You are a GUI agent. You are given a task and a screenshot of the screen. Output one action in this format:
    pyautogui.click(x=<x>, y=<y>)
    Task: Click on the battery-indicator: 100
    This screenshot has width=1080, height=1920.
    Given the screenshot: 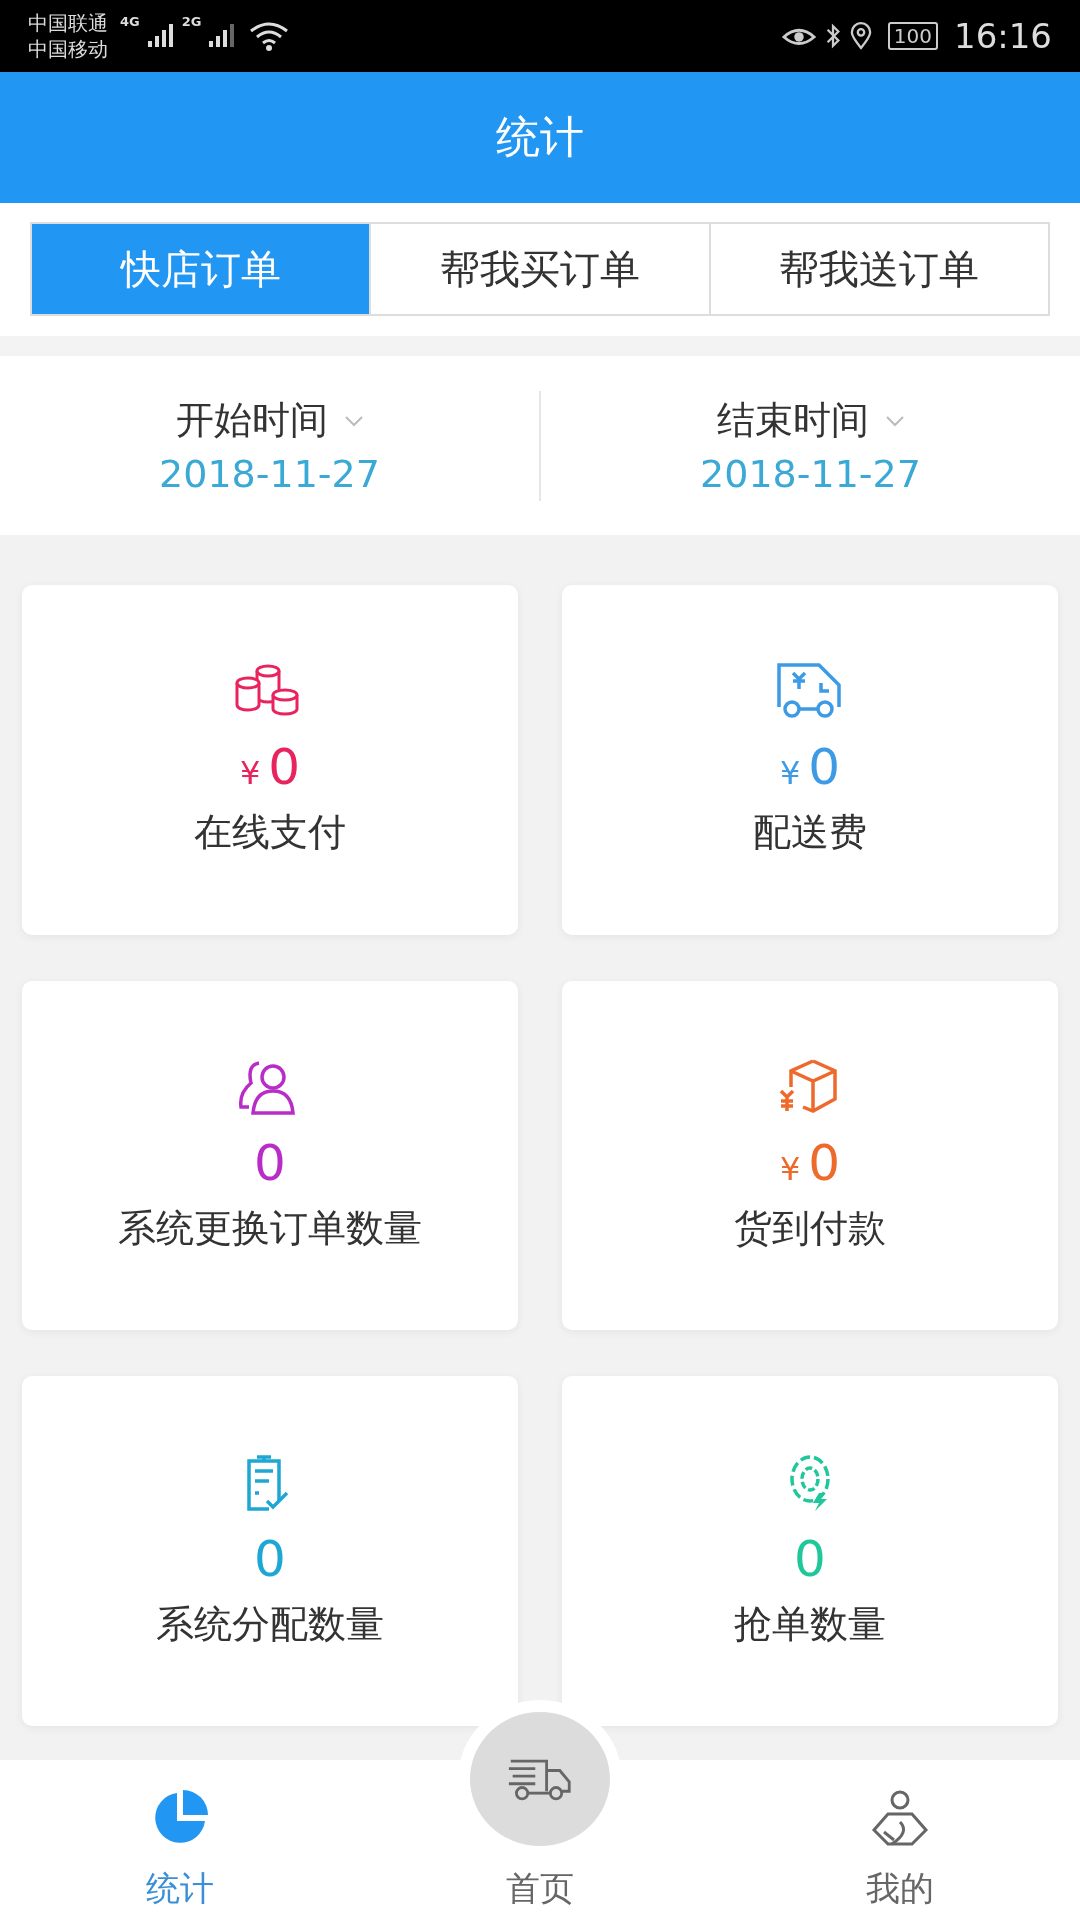 What is the action you would take?
    pyautogui.click(x=912, y=36)
    